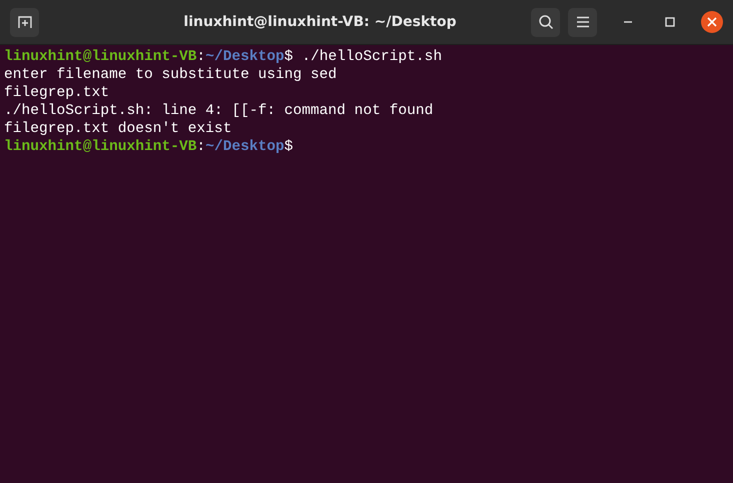  Describe the element at coordinates (628, 22) in the screenshot. I see `minimize-icon` at that location.